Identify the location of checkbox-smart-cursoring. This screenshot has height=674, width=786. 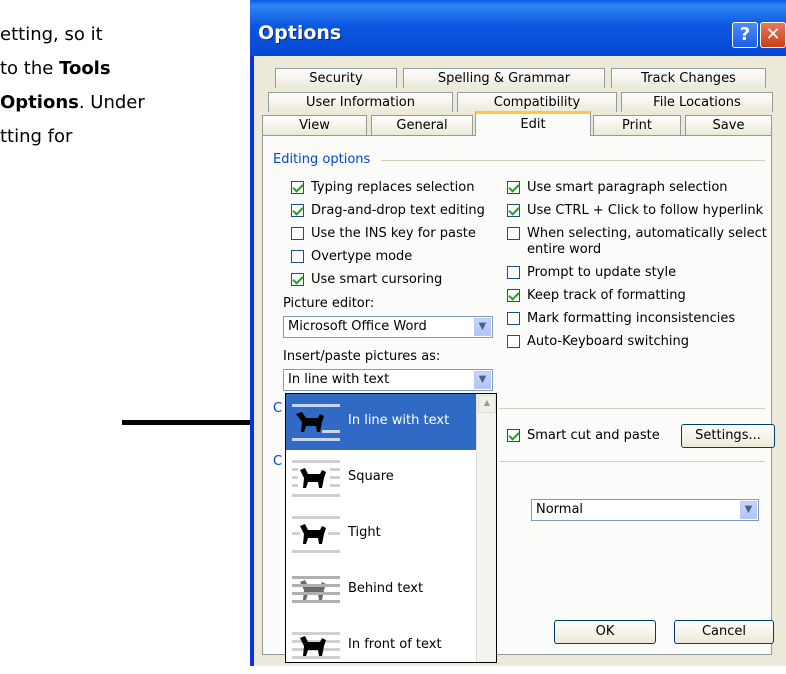
(297, 279).